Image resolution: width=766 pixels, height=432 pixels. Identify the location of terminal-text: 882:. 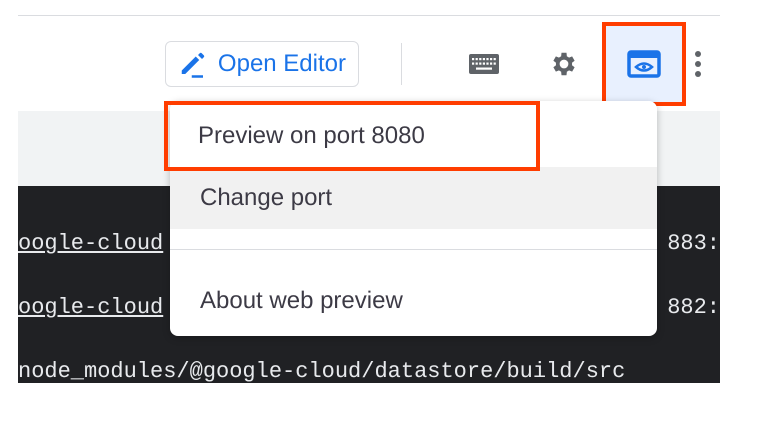
(693, 308).